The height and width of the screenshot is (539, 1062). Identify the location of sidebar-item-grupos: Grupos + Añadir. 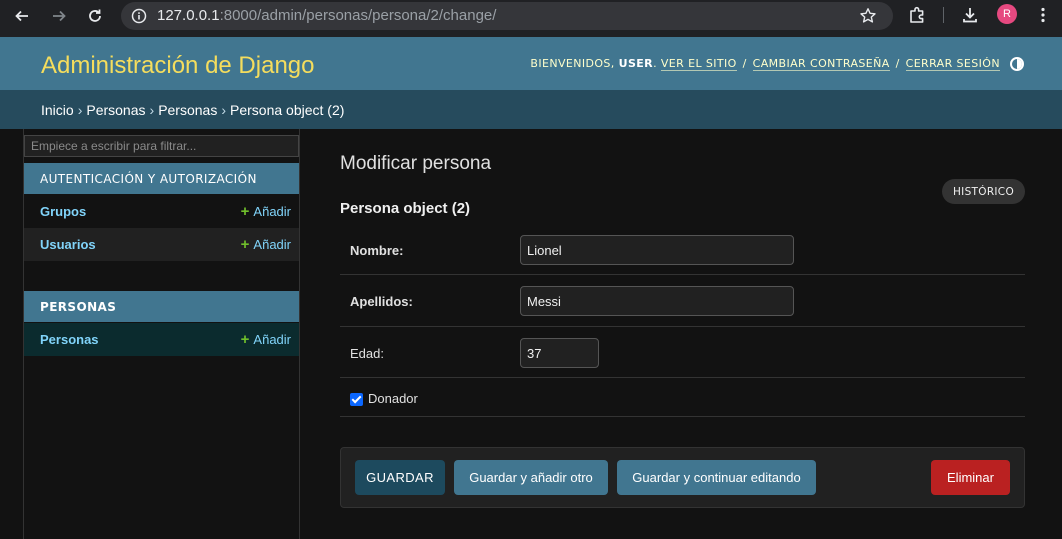
(161, 211).